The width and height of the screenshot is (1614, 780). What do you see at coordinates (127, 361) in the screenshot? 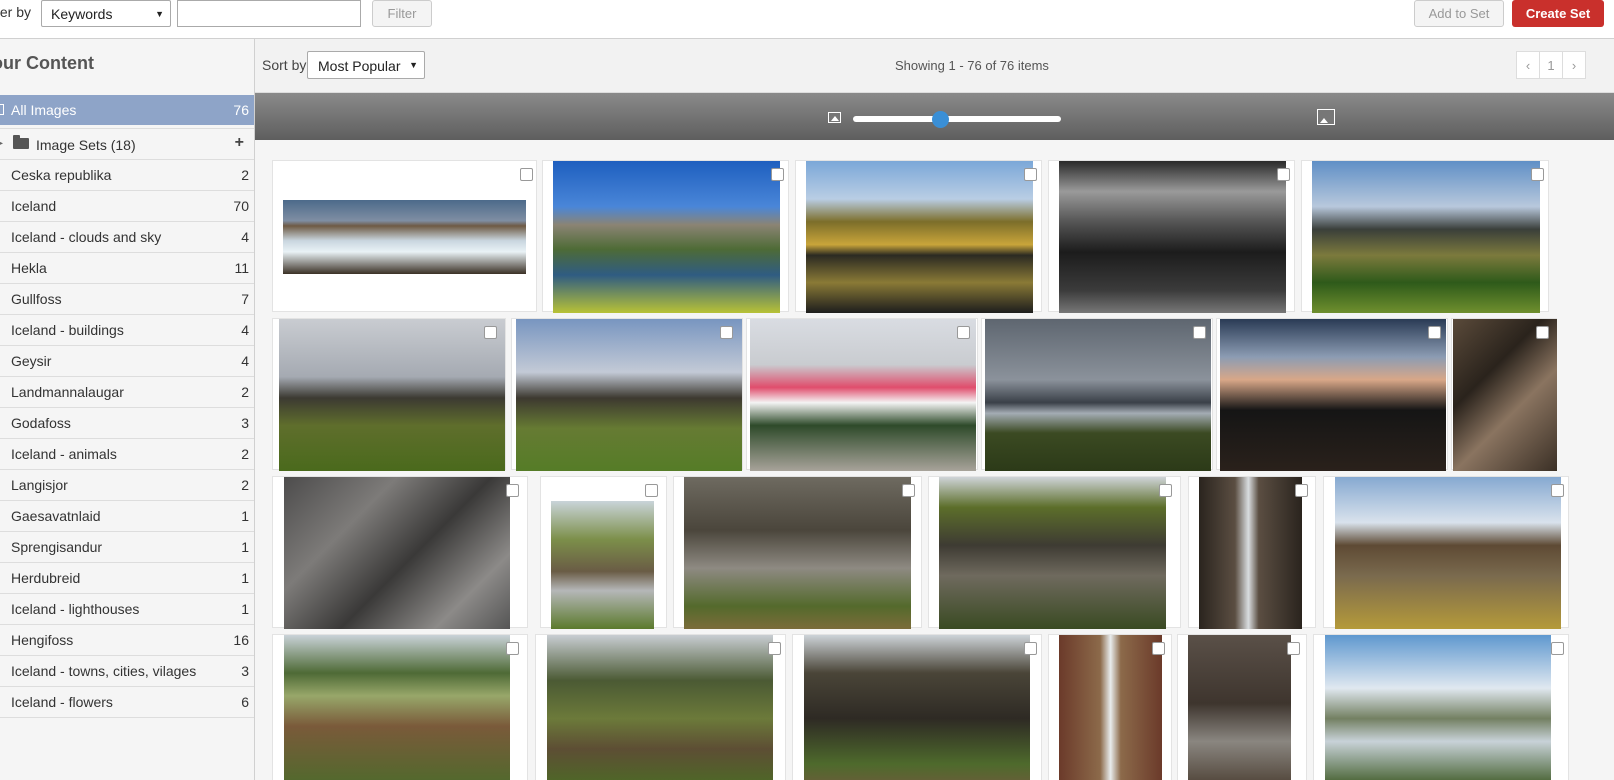
I see `sidebar-item-set: Geysir 4` at bounding box center [127, 361].